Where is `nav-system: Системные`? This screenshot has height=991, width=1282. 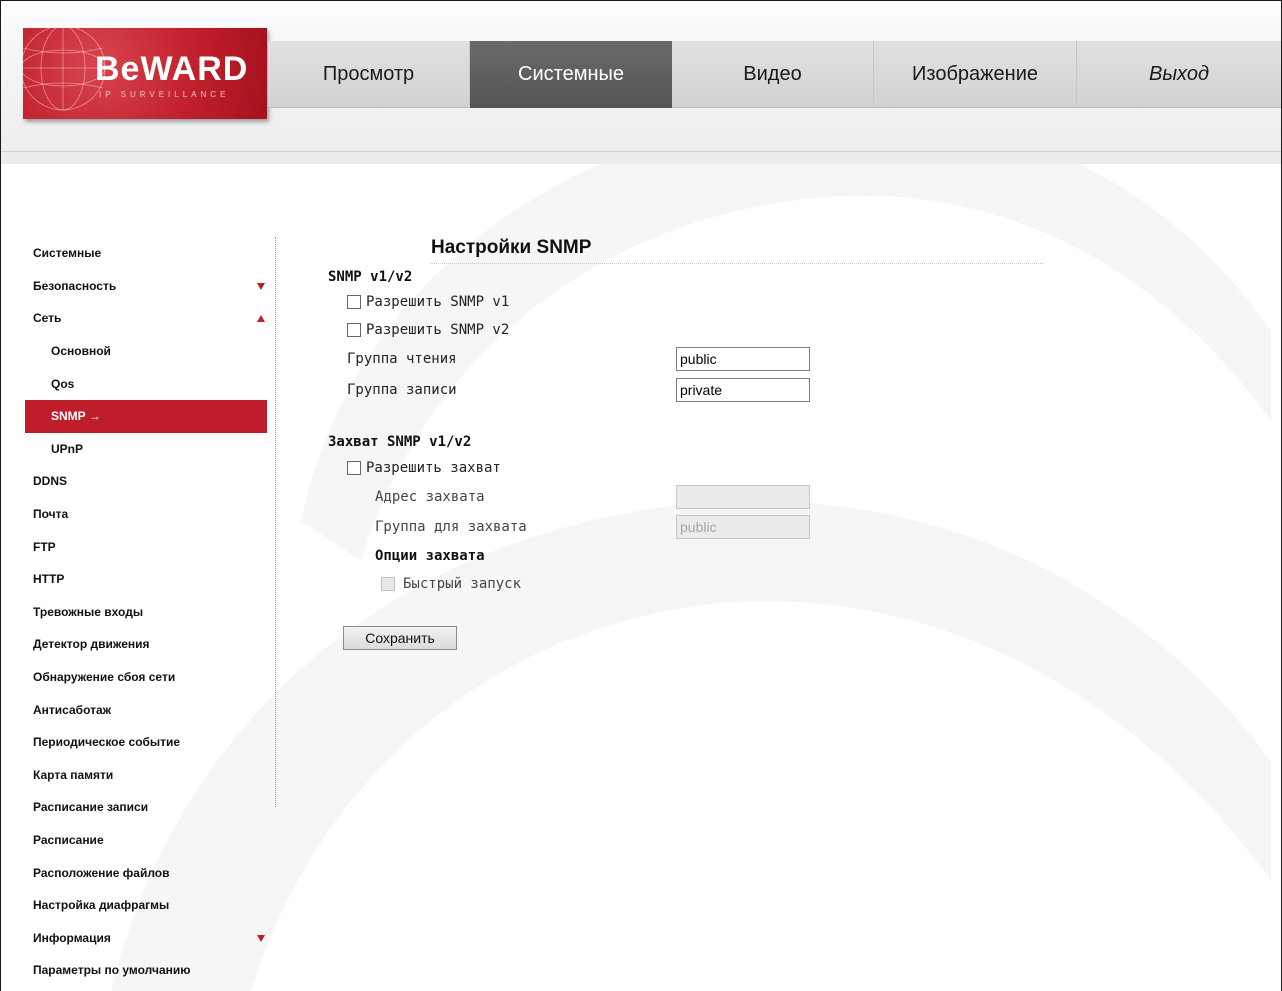
nav-system: Системные is located at coordinates (571, 74).